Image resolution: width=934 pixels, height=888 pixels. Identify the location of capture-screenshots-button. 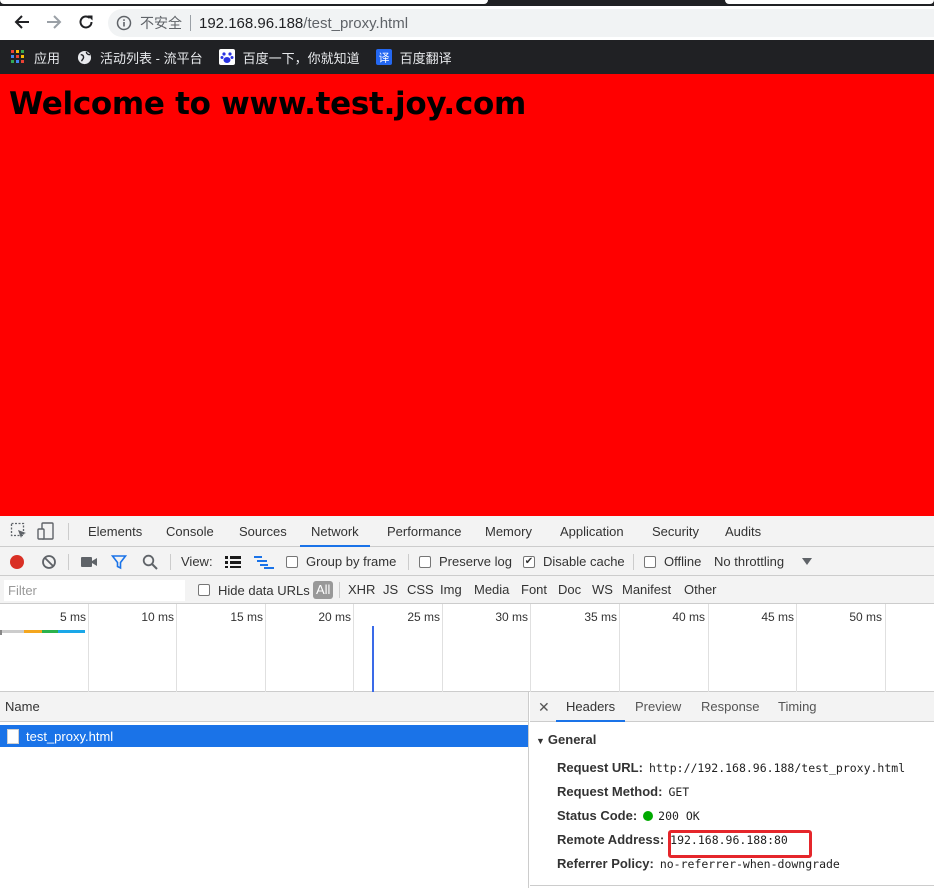
(89, 561).